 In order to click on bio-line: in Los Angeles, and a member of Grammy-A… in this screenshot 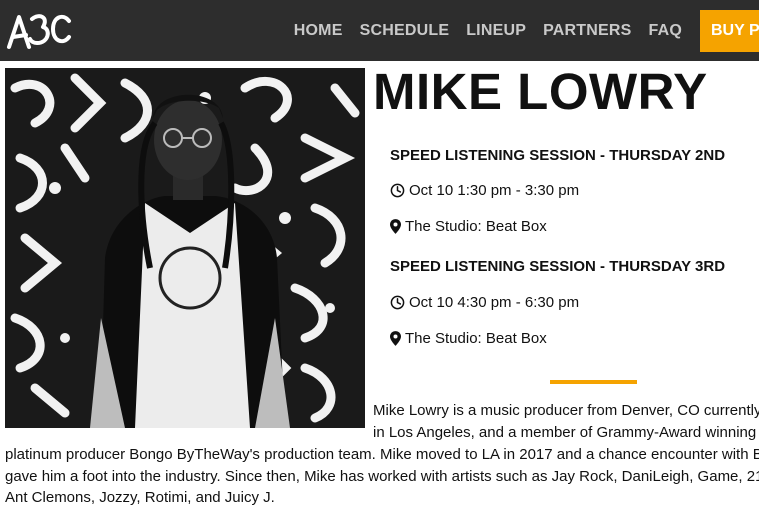, I will do `click(566, 432)`.